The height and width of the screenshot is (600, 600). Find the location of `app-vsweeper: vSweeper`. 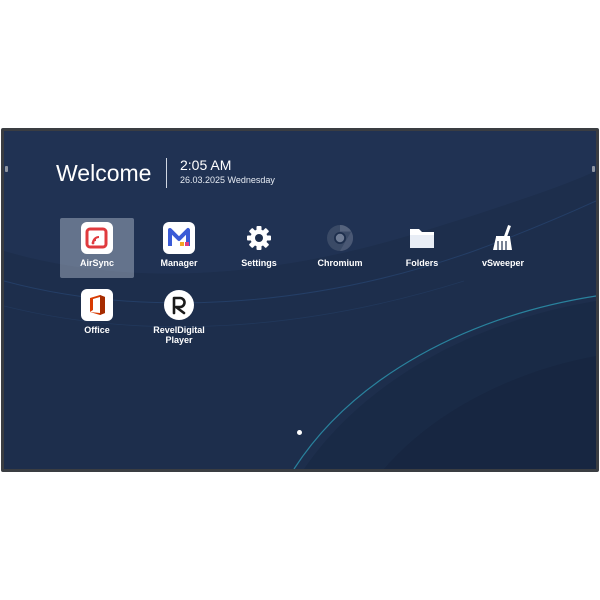

app-vsweeper: vSweeper is located at coordinates (503, 248).